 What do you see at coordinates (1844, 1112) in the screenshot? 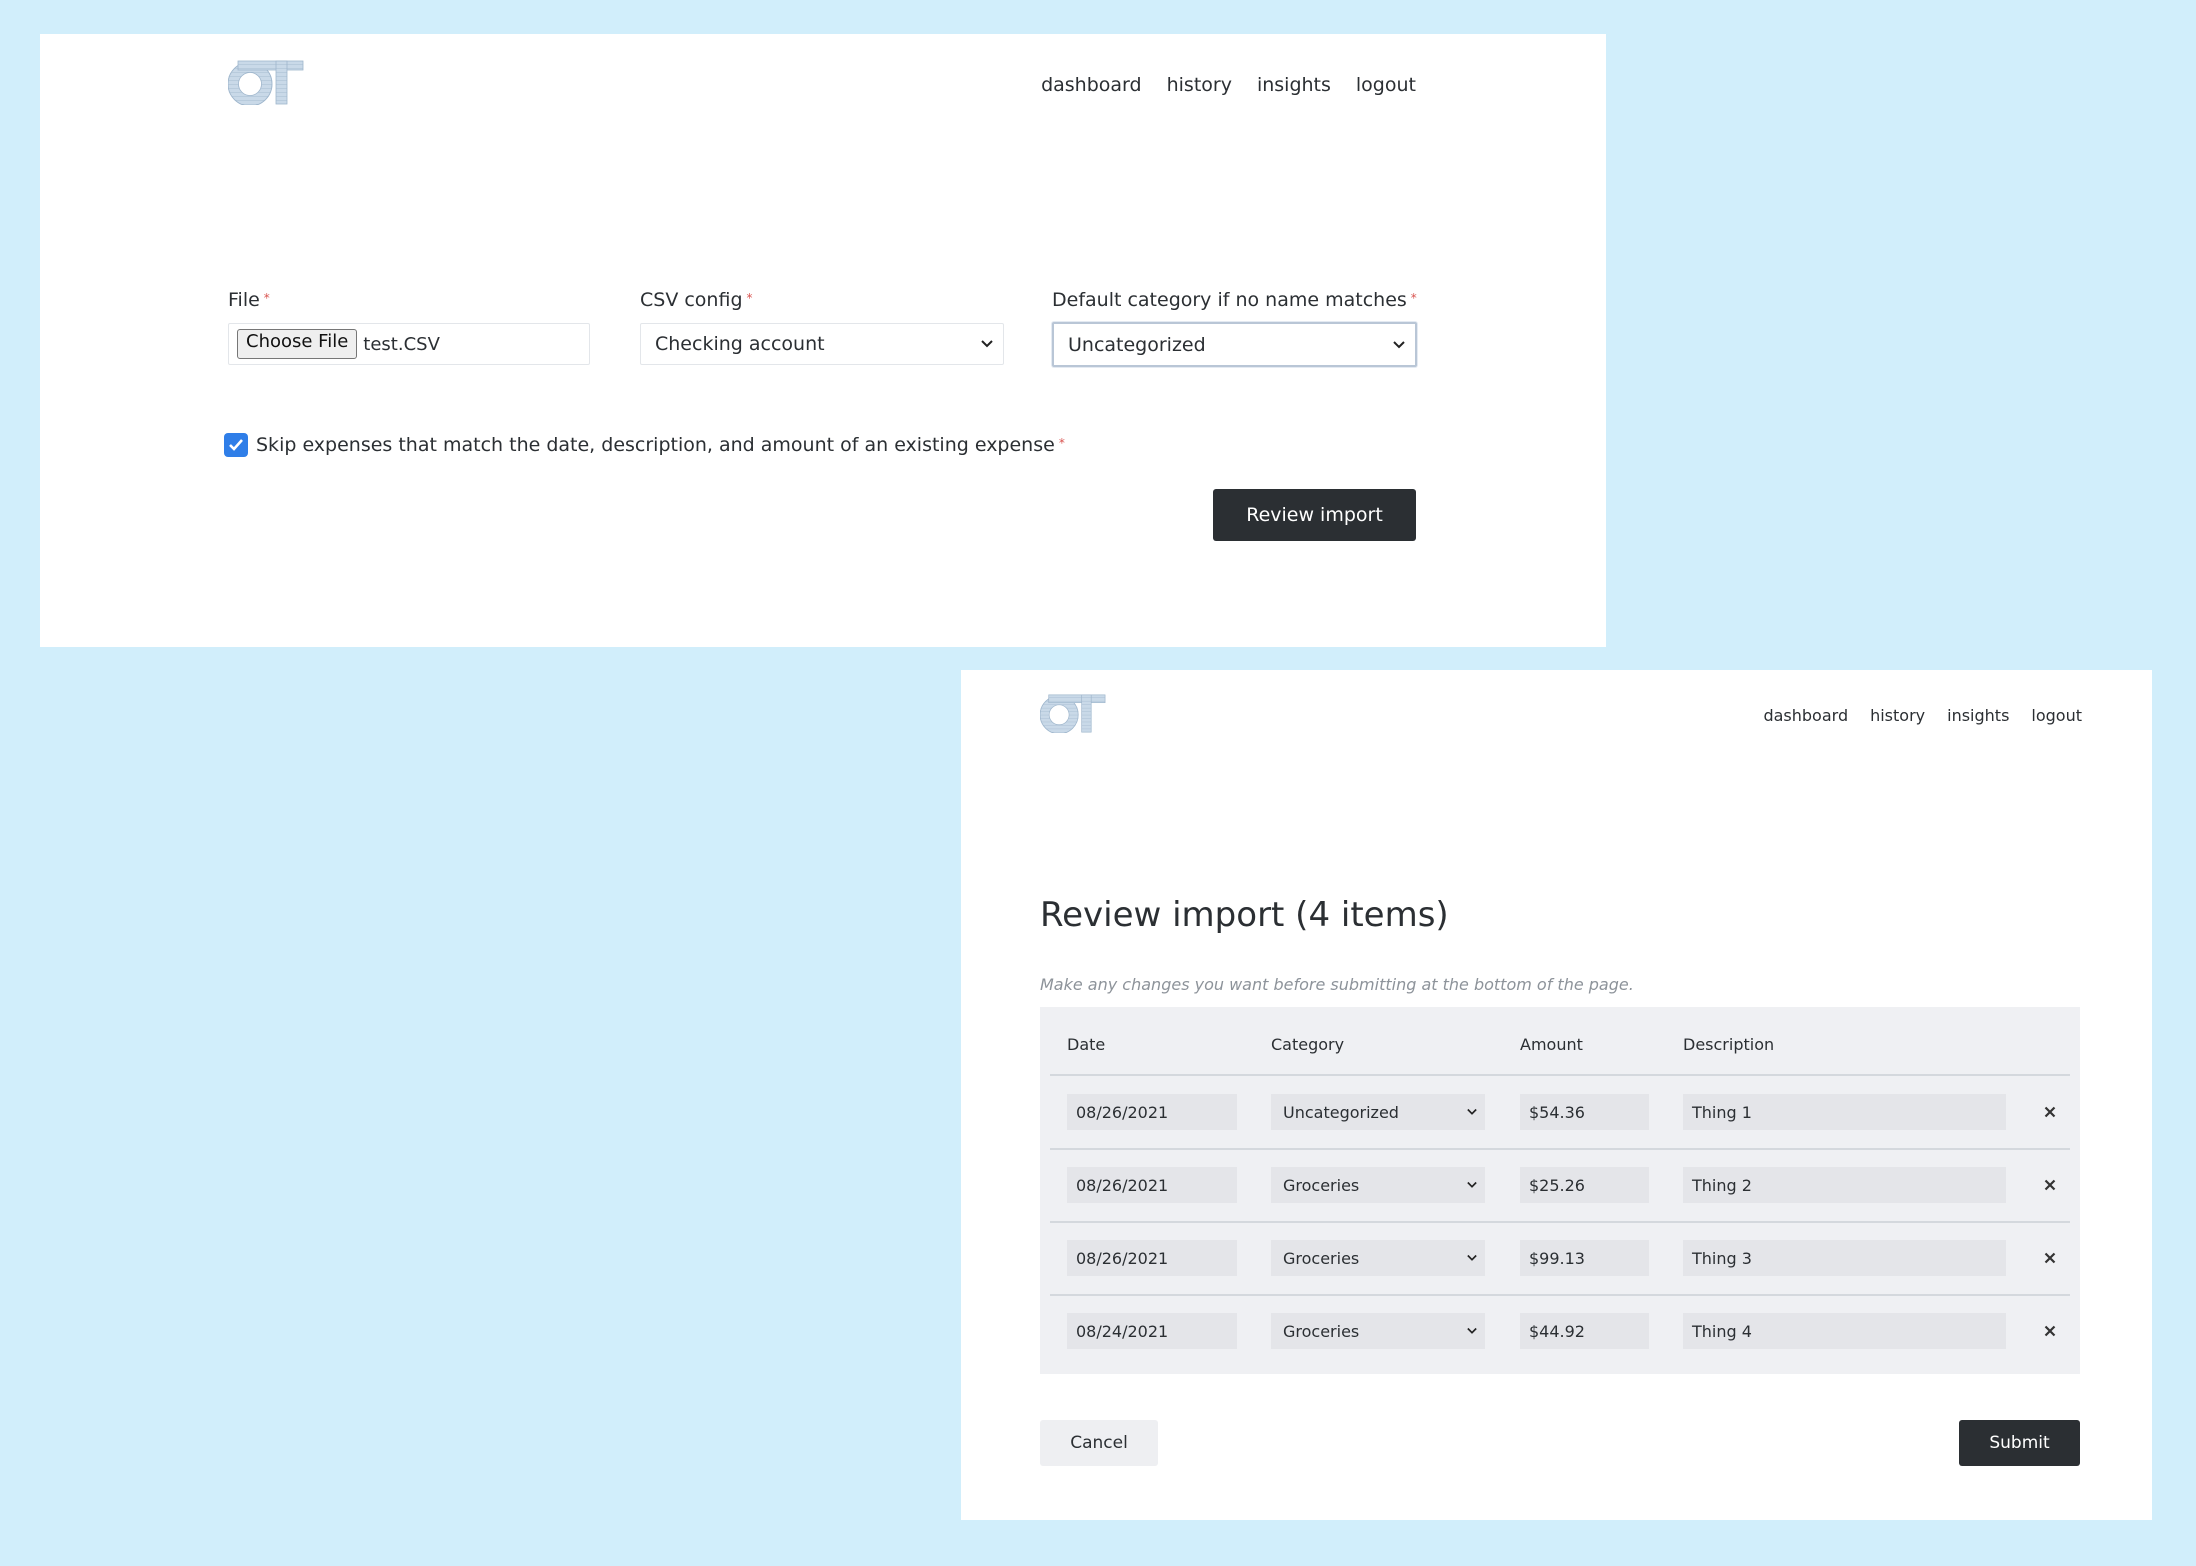
I see `description-input: Thing 1` at bounding box center [1844, 1112].